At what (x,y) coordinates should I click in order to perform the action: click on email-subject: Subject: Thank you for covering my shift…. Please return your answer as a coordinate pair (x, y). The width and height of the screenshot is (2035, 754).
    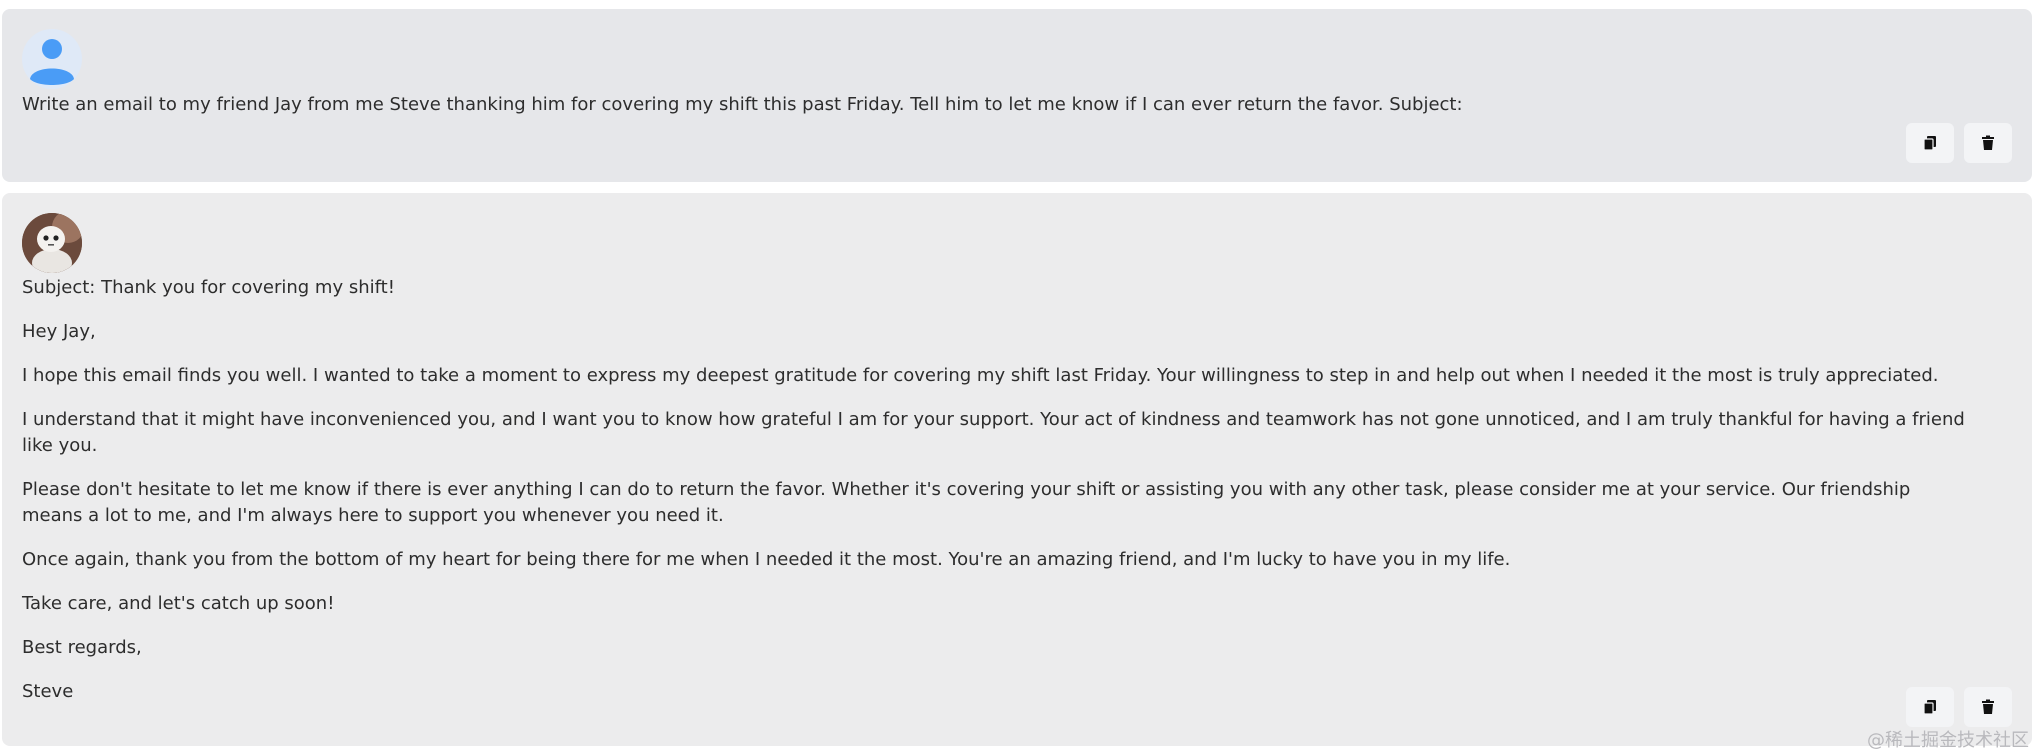
    Looking at the image, I should click on (208, 287).